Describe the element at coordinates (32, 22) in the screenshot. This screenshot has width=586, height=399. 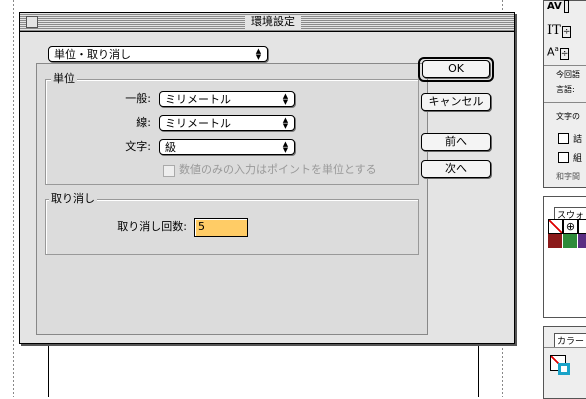
I see `close-box-icon` at that location.